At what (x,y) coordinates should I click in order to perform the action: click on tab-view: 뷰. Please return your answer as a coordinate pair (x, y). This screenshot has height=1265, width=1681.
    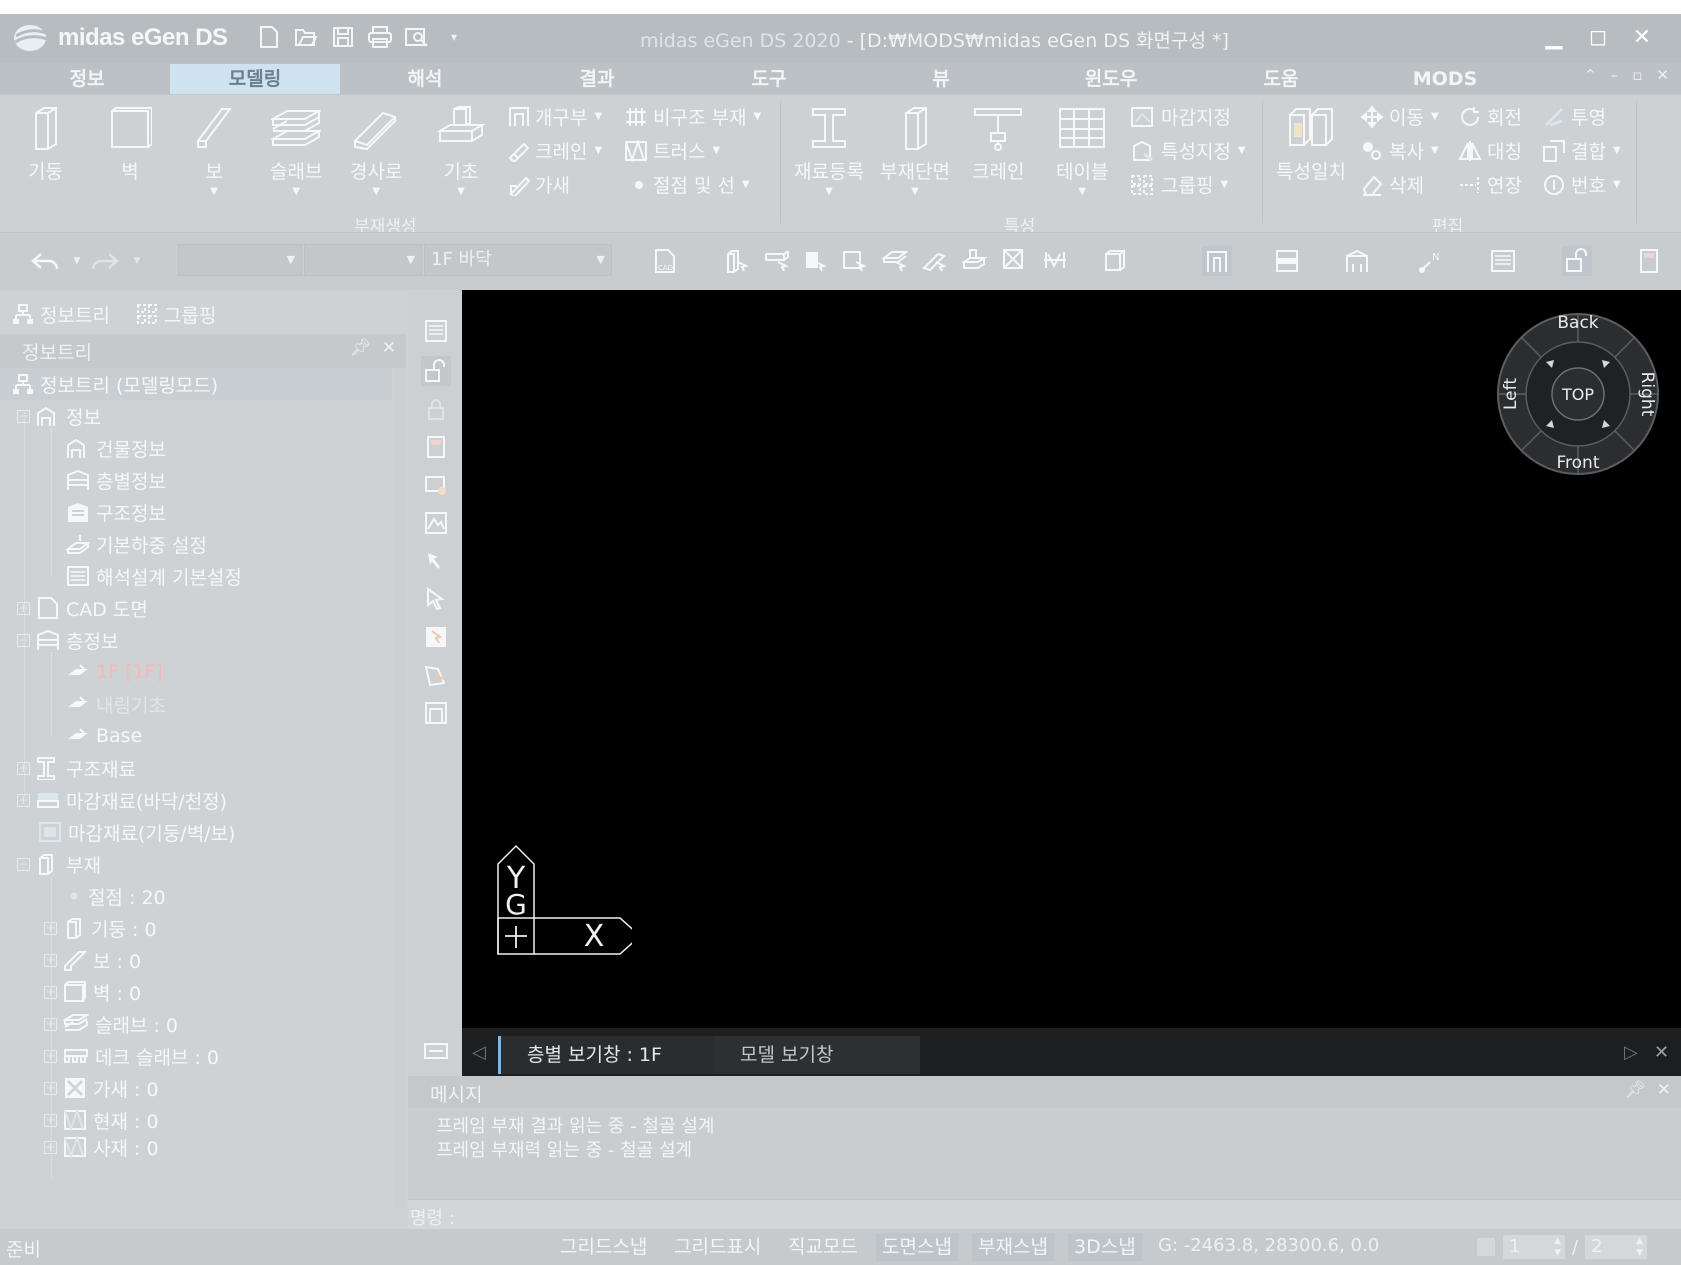
    Looking at the image, I should click on (941, 79).